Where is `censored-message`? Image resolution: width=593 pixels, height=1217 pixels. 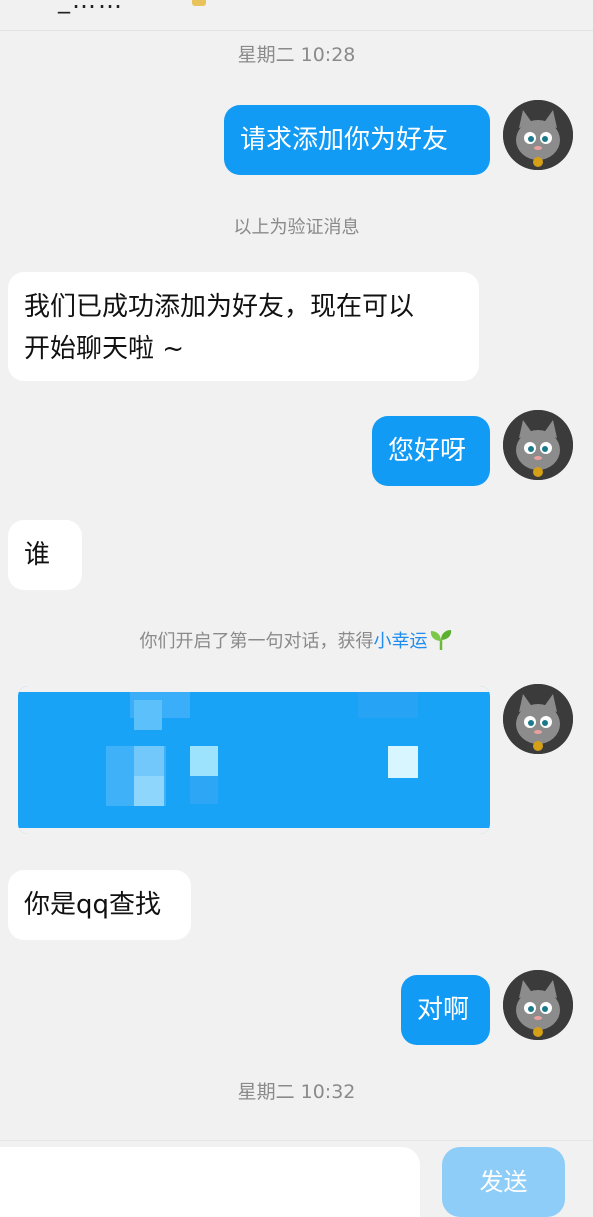
censored-message is located at coordinates (254, 760).